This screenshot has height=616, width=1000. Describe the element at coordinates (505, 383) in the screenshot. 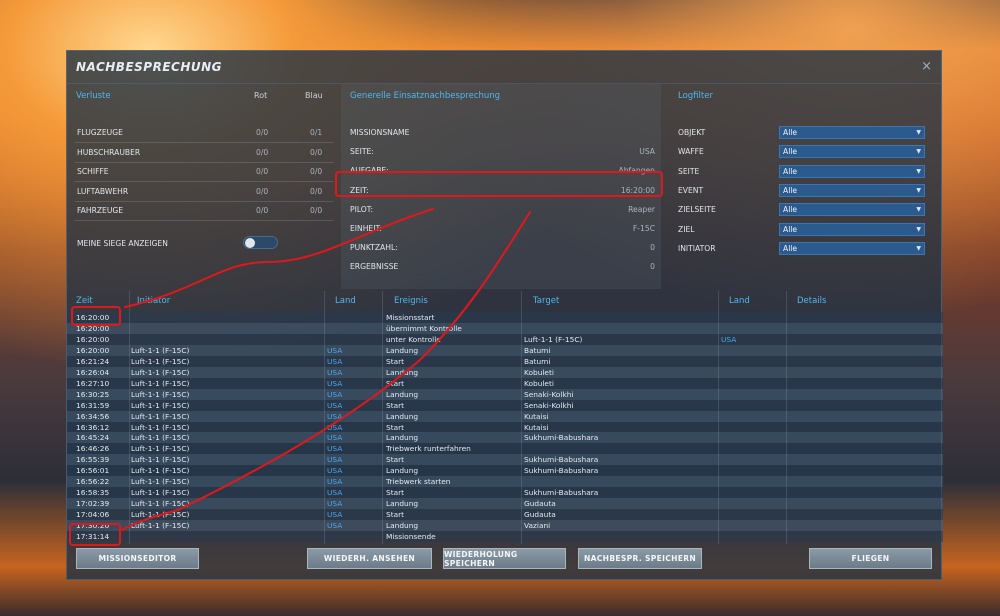

I see `log-row: 16:27:10 Luft-1-1 (F-15C) USA Start Kobuleti` at that location.